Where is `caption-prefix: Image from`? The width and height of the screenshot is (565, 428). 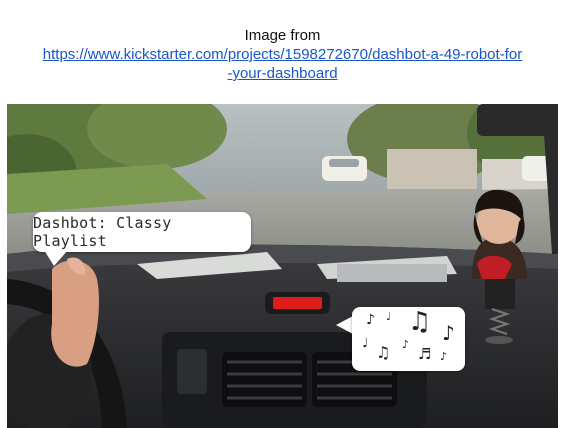 caption-prefix: Image from is located at coordinates (282, 35).